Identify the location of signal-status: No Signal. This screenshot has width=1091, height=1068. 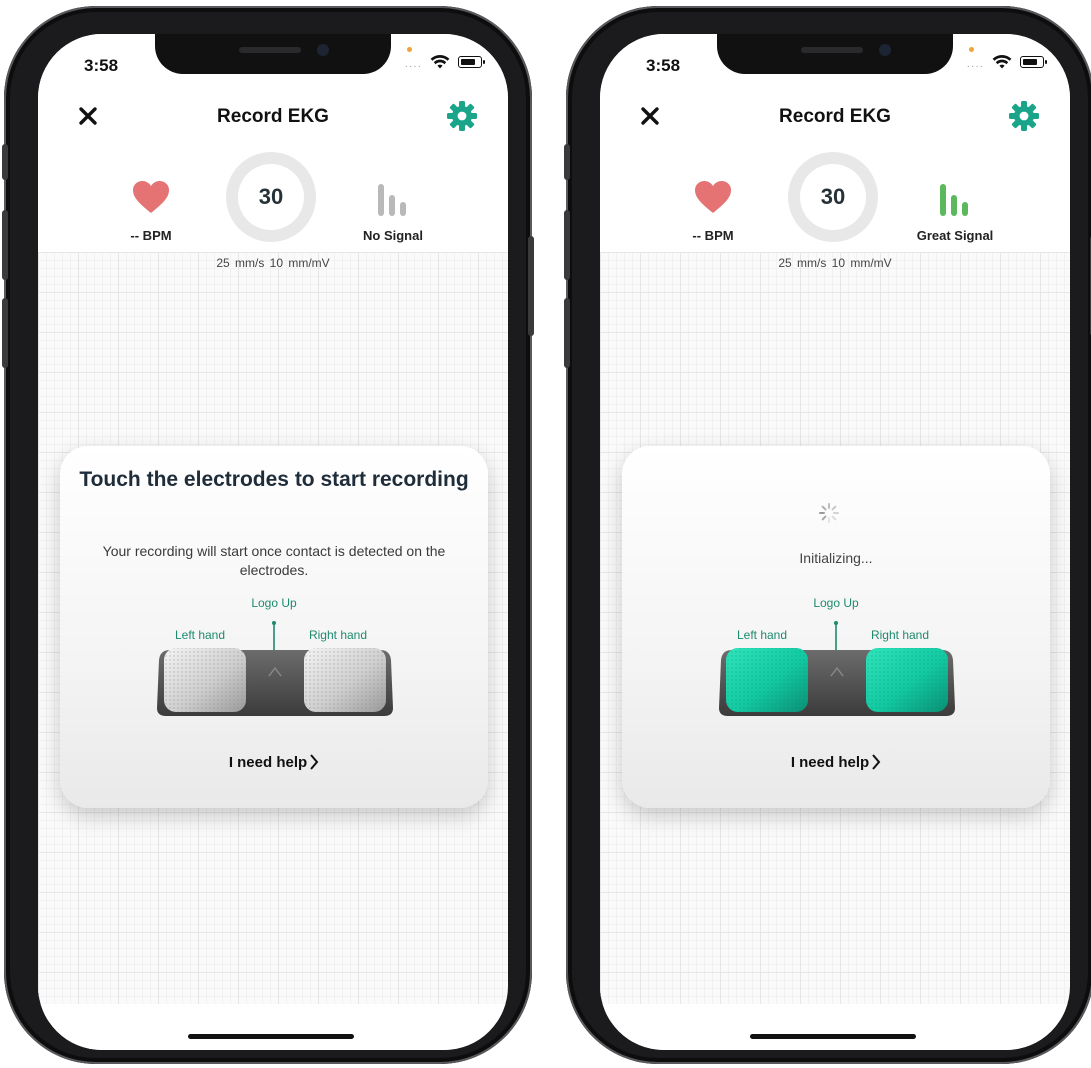
(393, 235).